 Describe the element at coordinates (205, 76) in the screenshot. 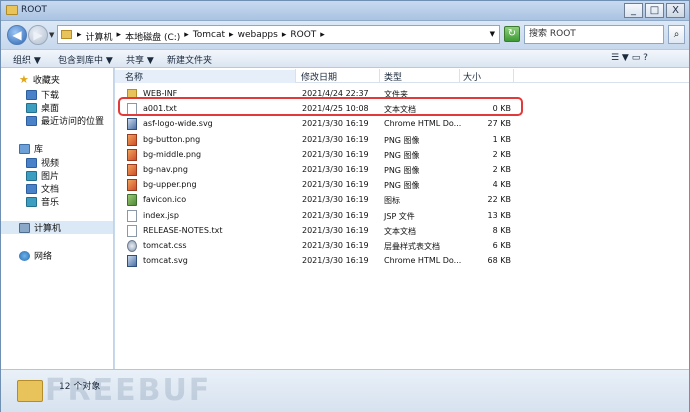

I see `column-header-name: 名称` at that location.